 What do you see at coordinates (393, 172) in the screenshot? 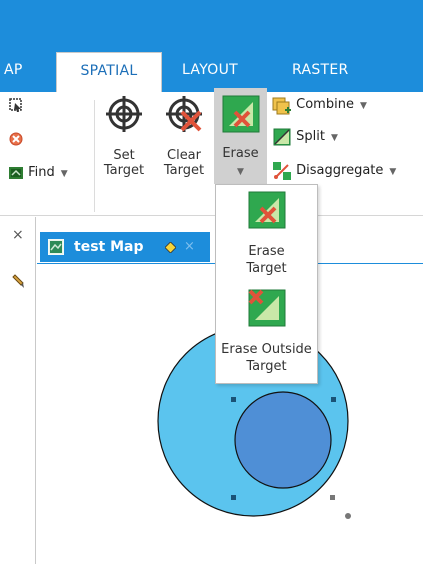
I see `disaggregate-dropdown-caret: ▼` at bounding box center [393, 172].